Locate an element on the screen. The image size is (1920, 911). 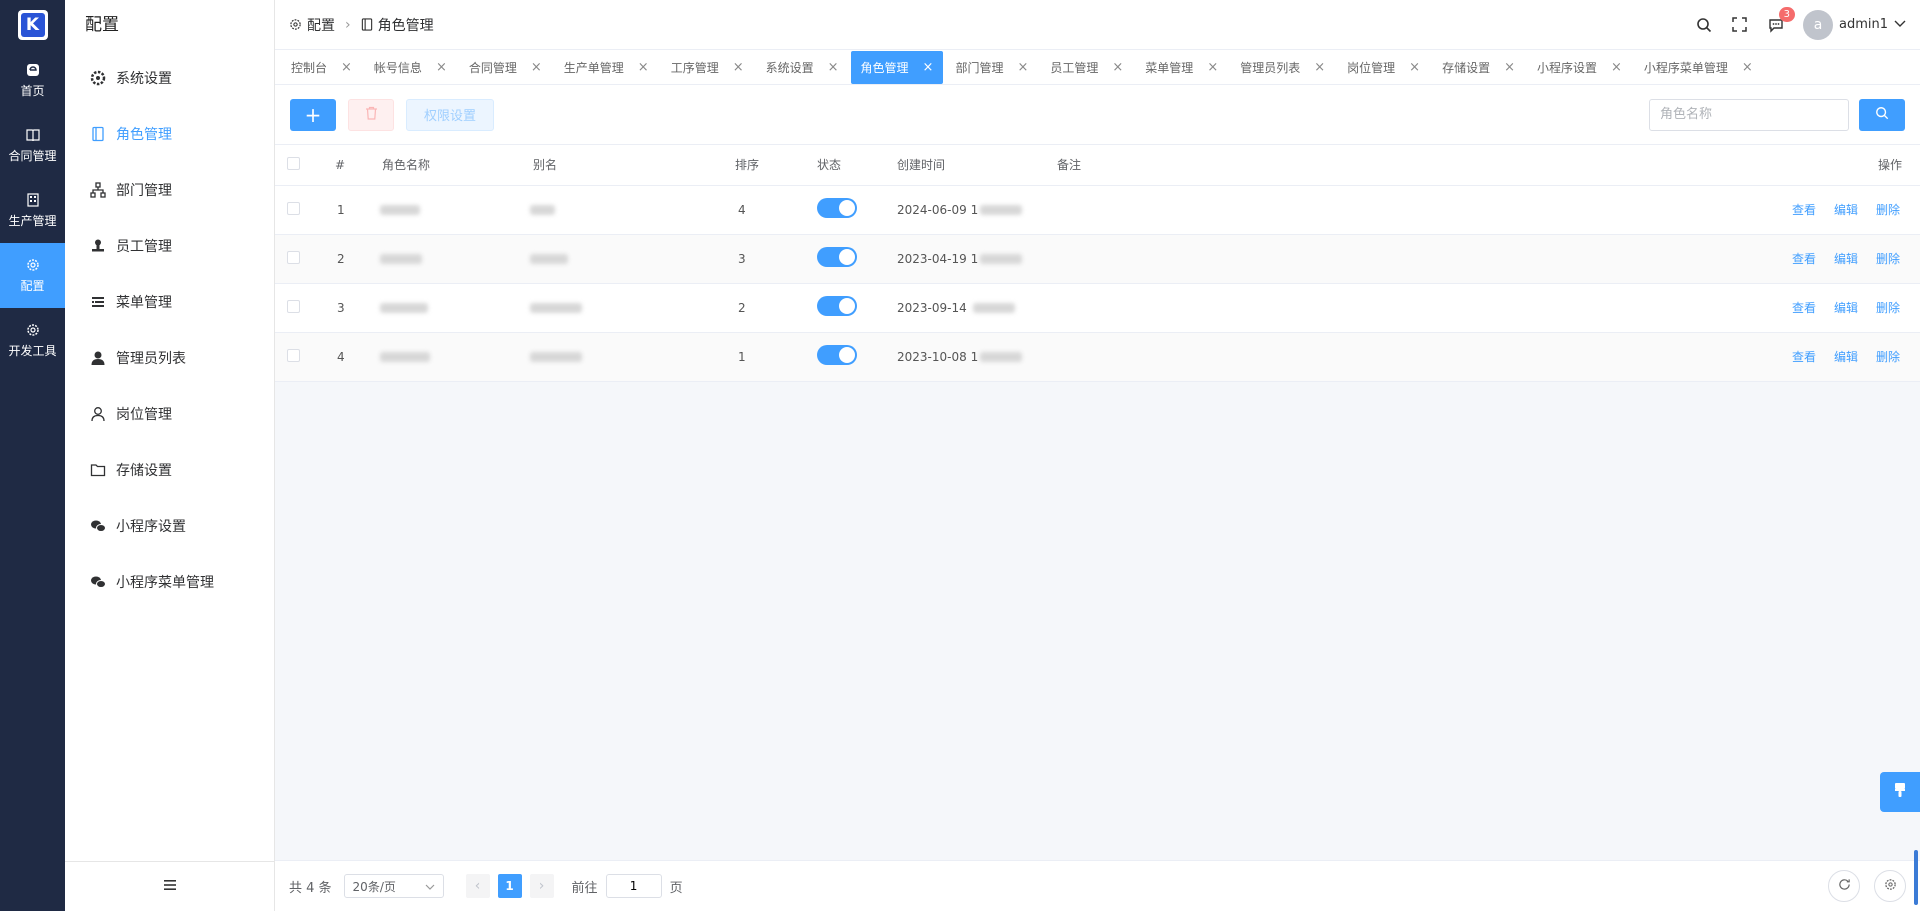
search-button is located at coordinates (1882, 114).